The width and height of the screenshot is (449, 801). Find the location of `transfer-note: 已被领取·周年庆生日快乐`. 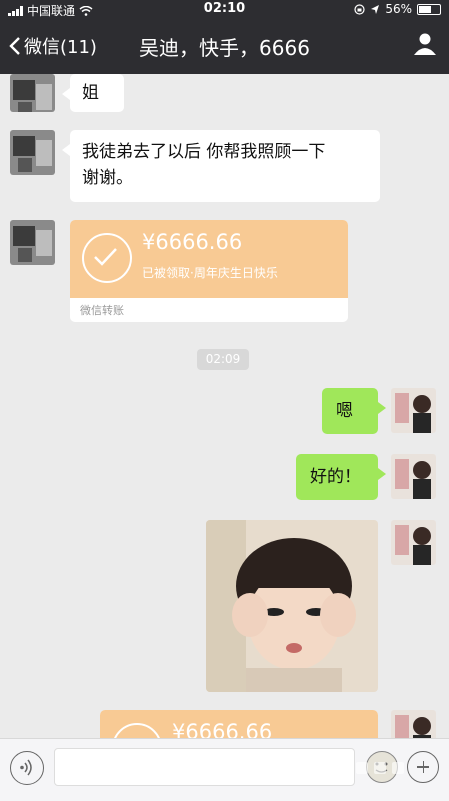

transfer-note: 已被领取·周年庆生日快乐 is located at coordinates (210, 273).